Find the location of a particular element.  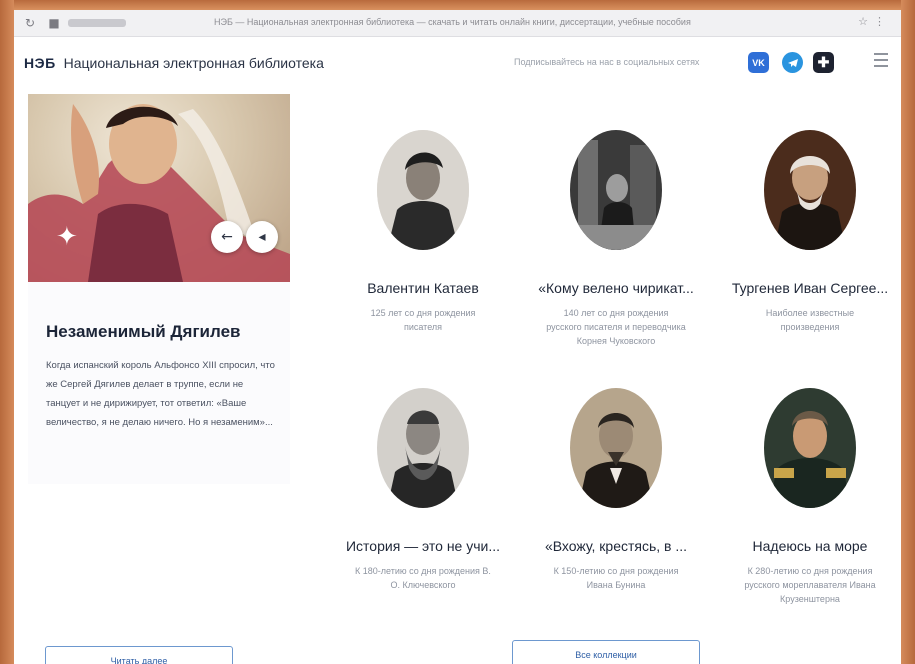

feature-title: Незаменимый Дягилев is located at coordinates (143, 332).